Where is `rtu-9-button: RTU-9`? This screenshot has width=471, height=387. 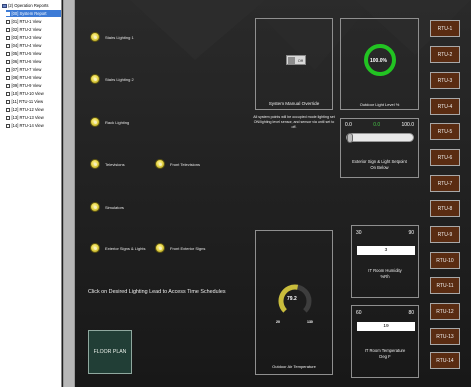 rtu-9-button: RTU-9 is located at coordinates (445, 234).